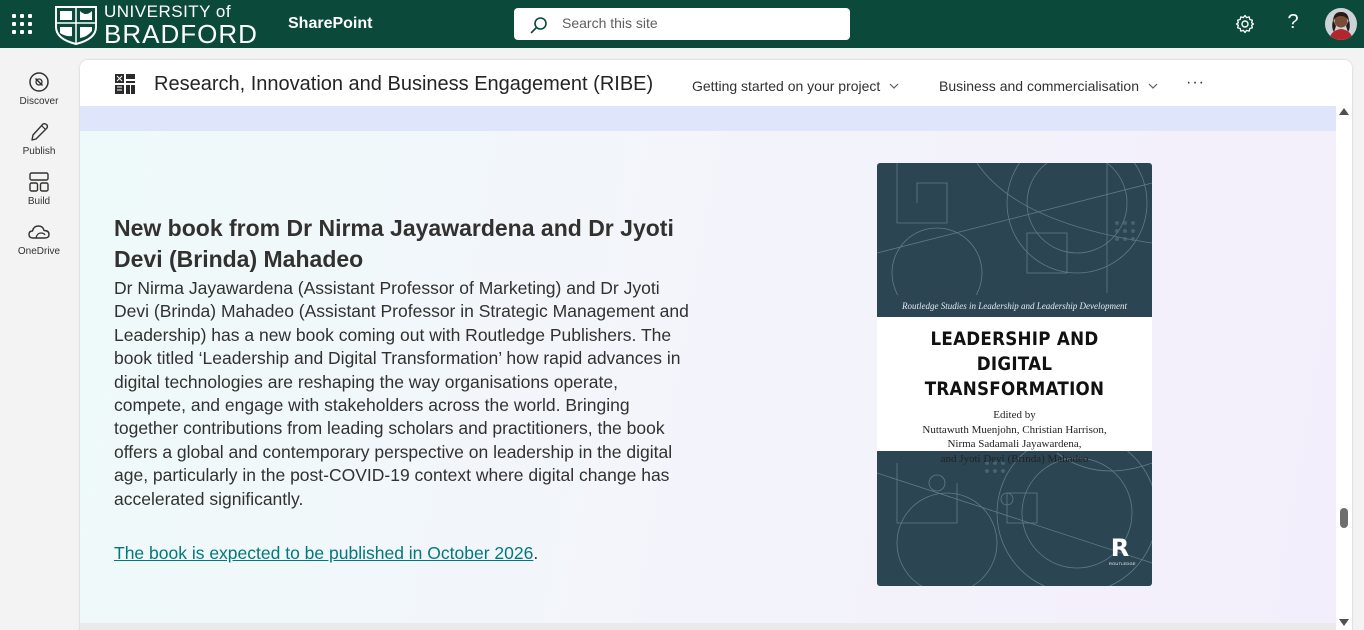  Describe the element at coordinates (1195, 83) in the screenshot. I see `more-options-icon: ···` at that location.